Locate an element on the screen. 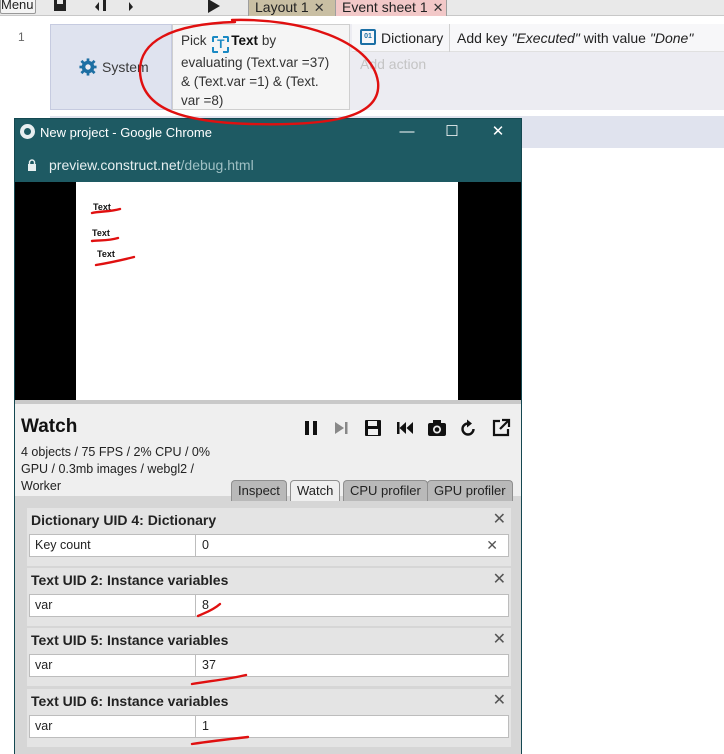 The width and height of the screenshot is (724, 754). add-action-link: Add action is located at coordinates (393, 64).